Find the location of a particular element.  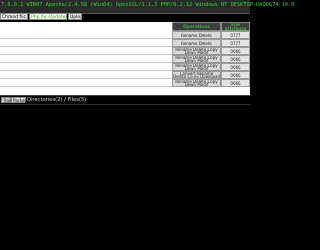

prefix-button: Chmod fiic is located at coordinates (14, 16).